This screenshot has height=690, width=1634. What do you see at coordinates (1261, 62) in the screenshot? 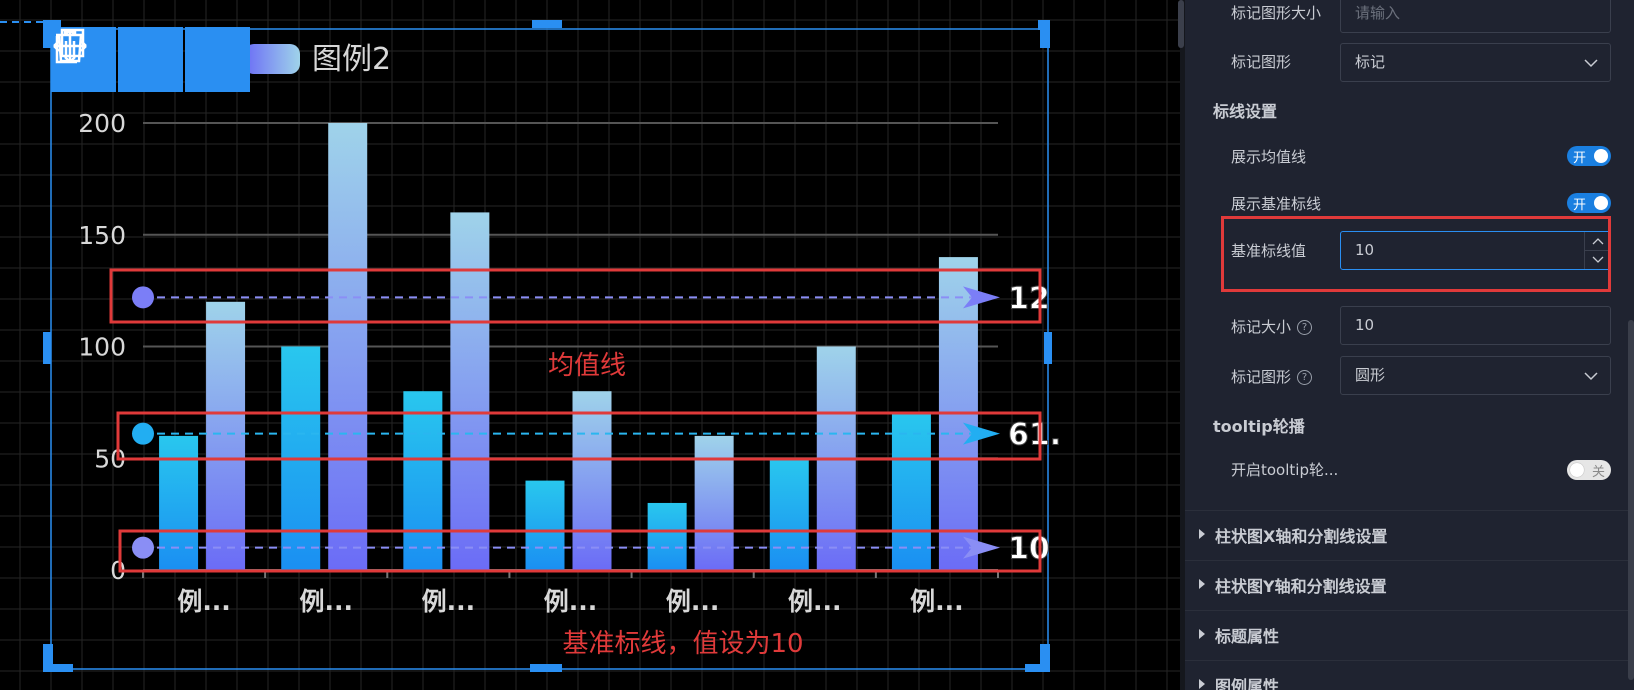
I see `marker-shape-label: 标记图形` at bounding box center [1261, 62].